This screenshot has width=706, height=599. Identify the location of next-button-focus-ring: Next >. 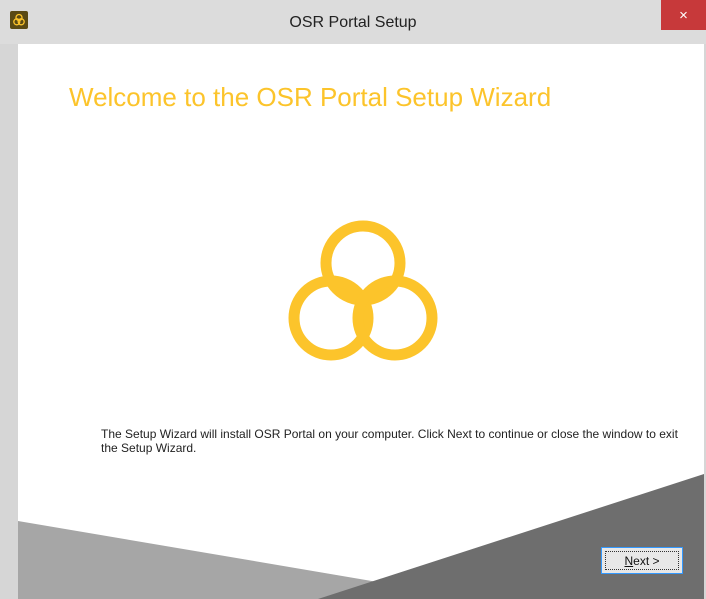
(642, 560).